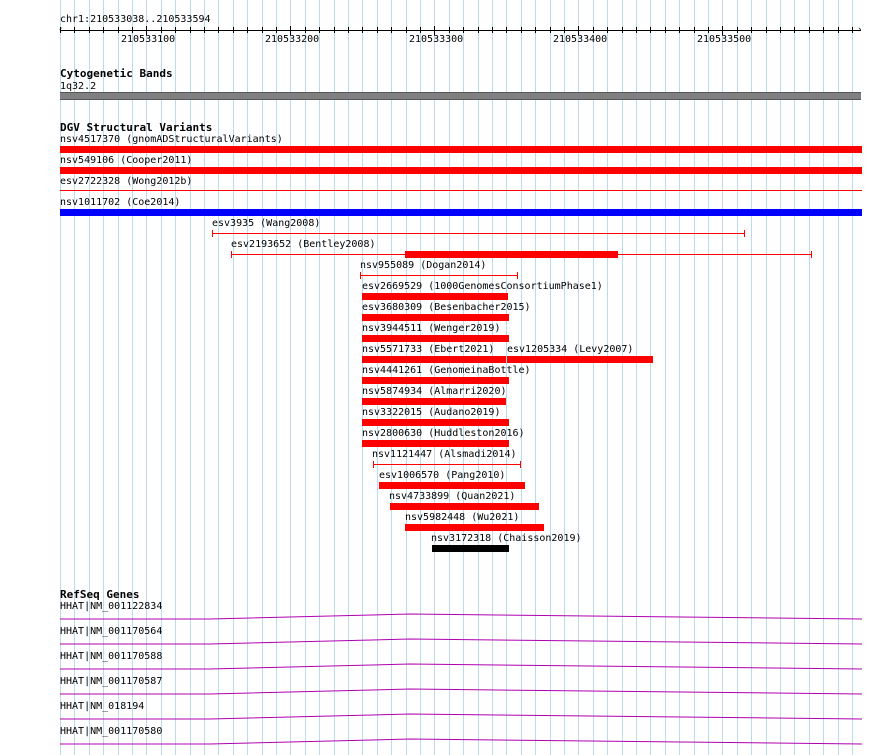 This screenshot has width=890, height=755. I want to click on dgv-variant-label: nsv1121447 (Alsmadi2014), so click(444, 454).